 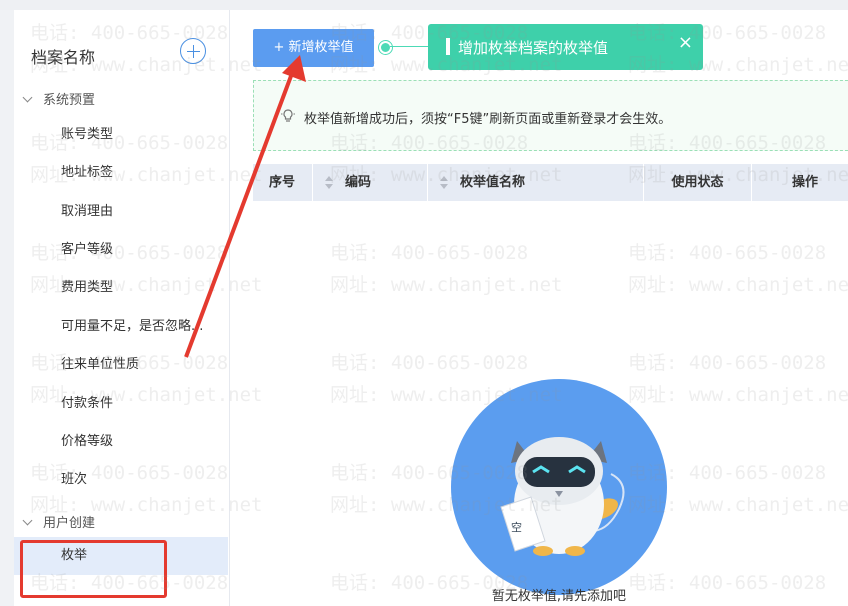 What do you see at coordinates (698, 182) in the screenshot?
I see `col-status: 使用状态` at bounding box center [698, 182].